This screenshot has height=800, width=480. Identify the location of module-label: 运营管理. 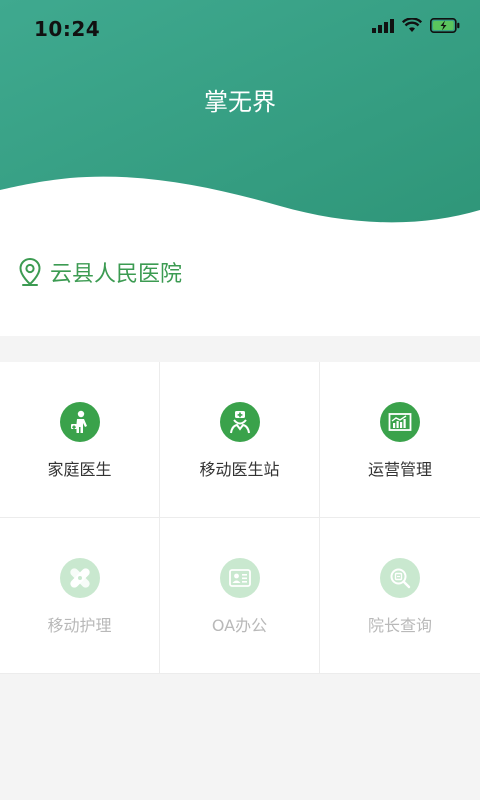
(399, 469).